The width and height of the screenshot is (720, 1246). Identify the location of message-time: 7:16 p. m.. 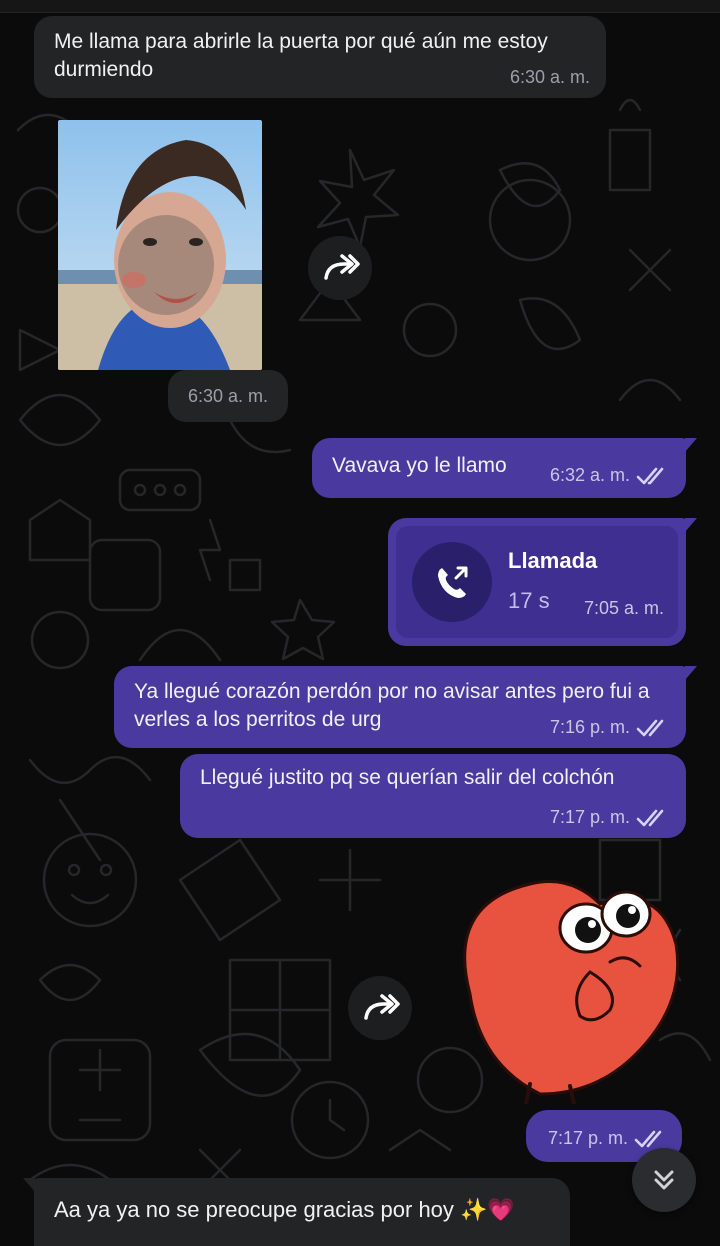
(589, 727).